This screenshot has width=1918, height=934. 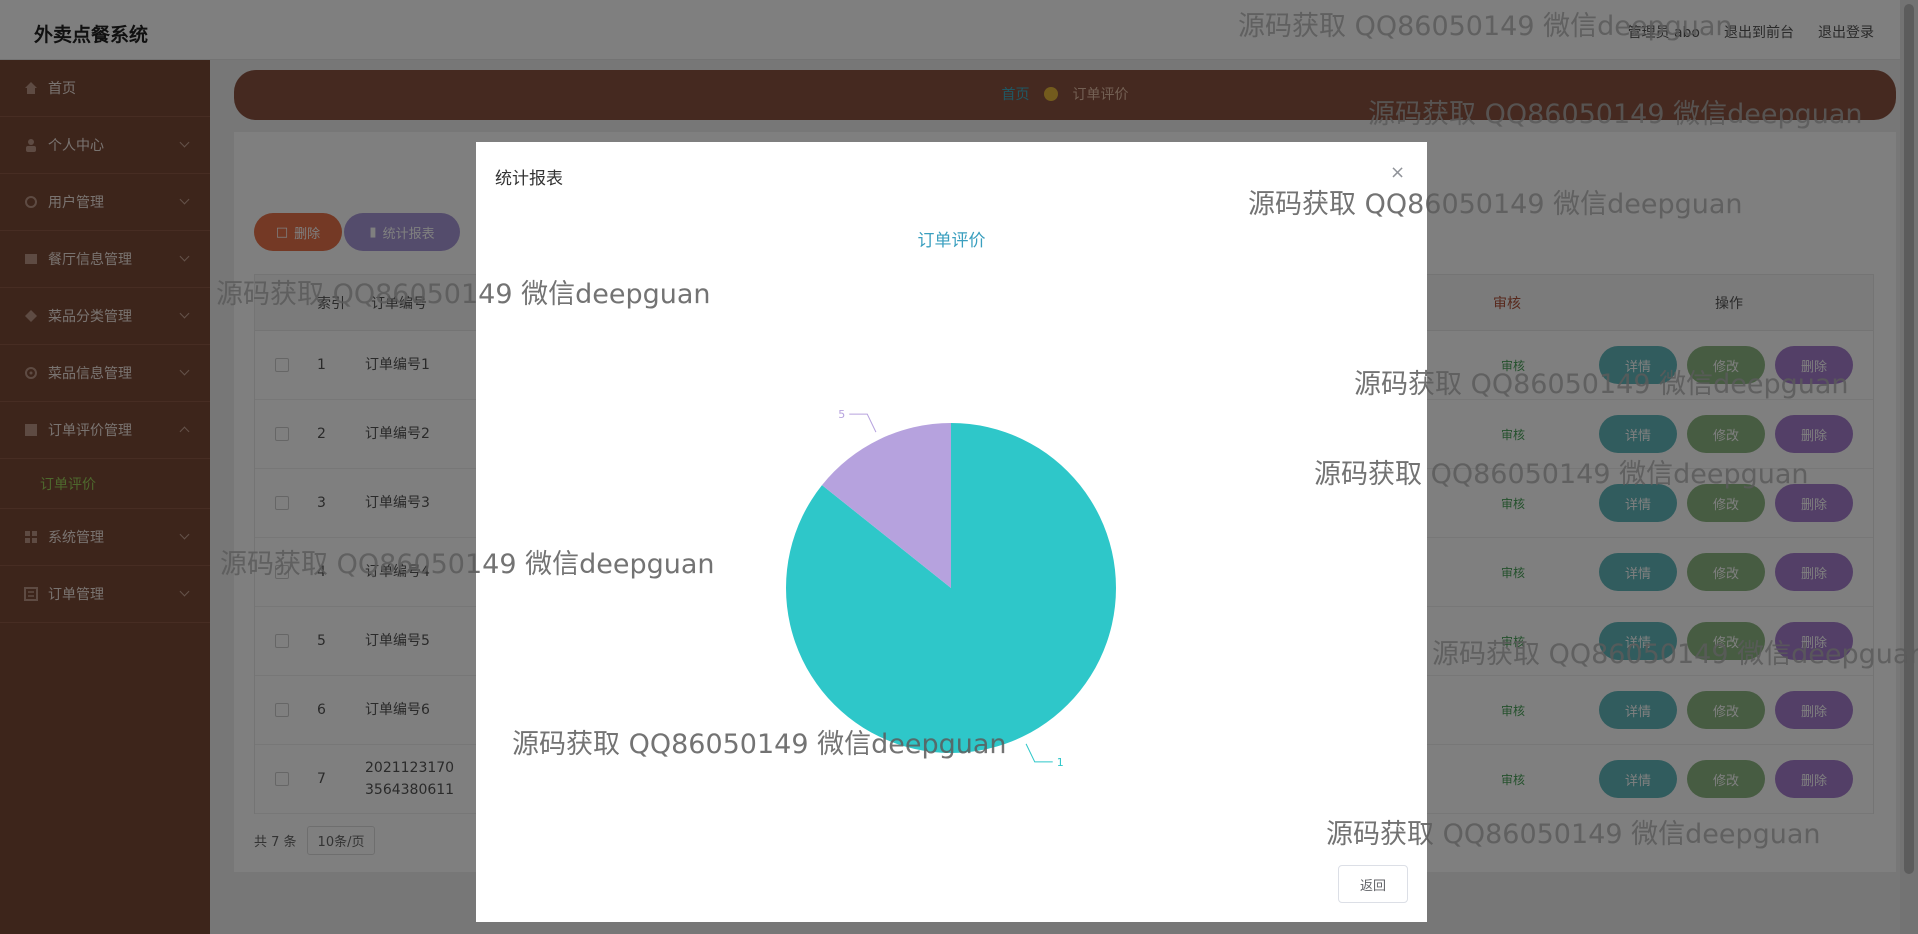 What do you see at coordinates (841, 414) in the screenshot?
I see `pie-slice-label: 5` at bounding box center [841, 414].